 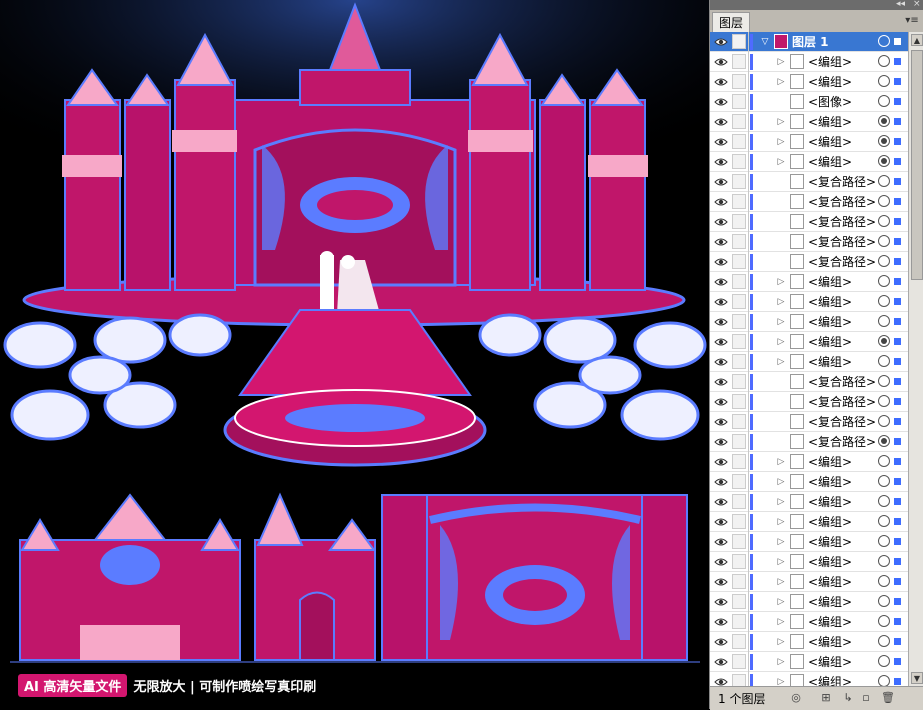 I want to click on delete-layer-icon: 🗑, so click(x=888, y=698).